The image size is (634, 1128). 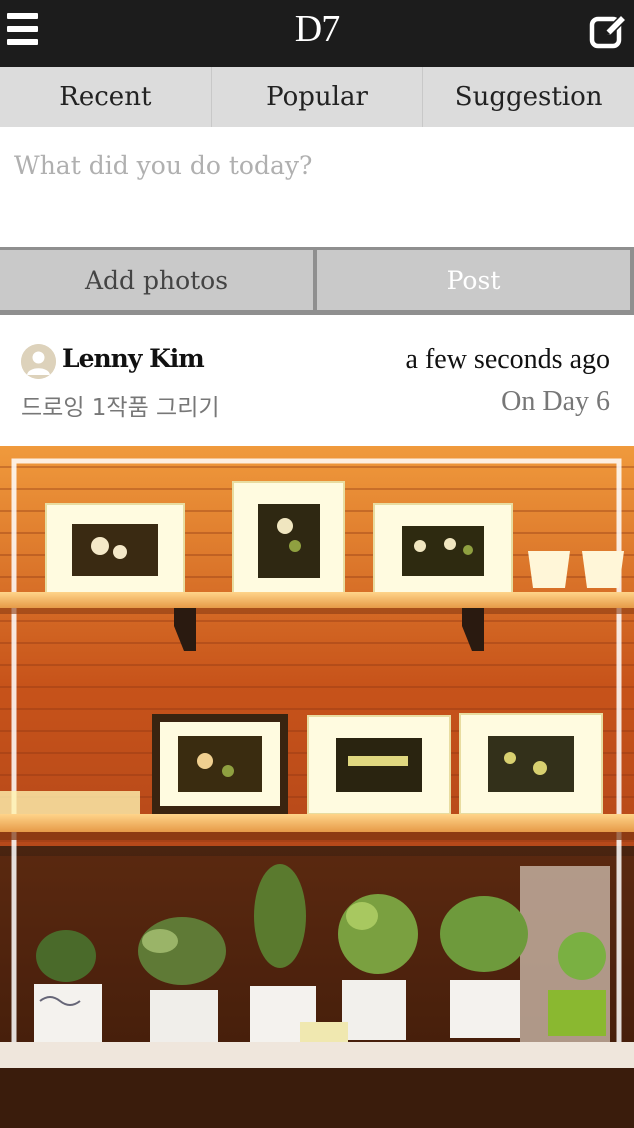 What do you see at coordinates (106, 97) in the screenshot?
I see `tab-recent: Recent` at bounding box center [106, 97].